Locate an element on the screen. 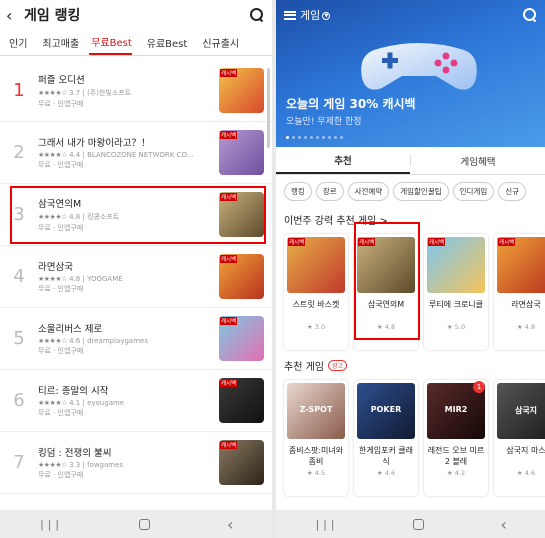 The height and width of the screenshot is (538, 545). game-thumbnail: 삼국지 is located at coordinates (521, 411).